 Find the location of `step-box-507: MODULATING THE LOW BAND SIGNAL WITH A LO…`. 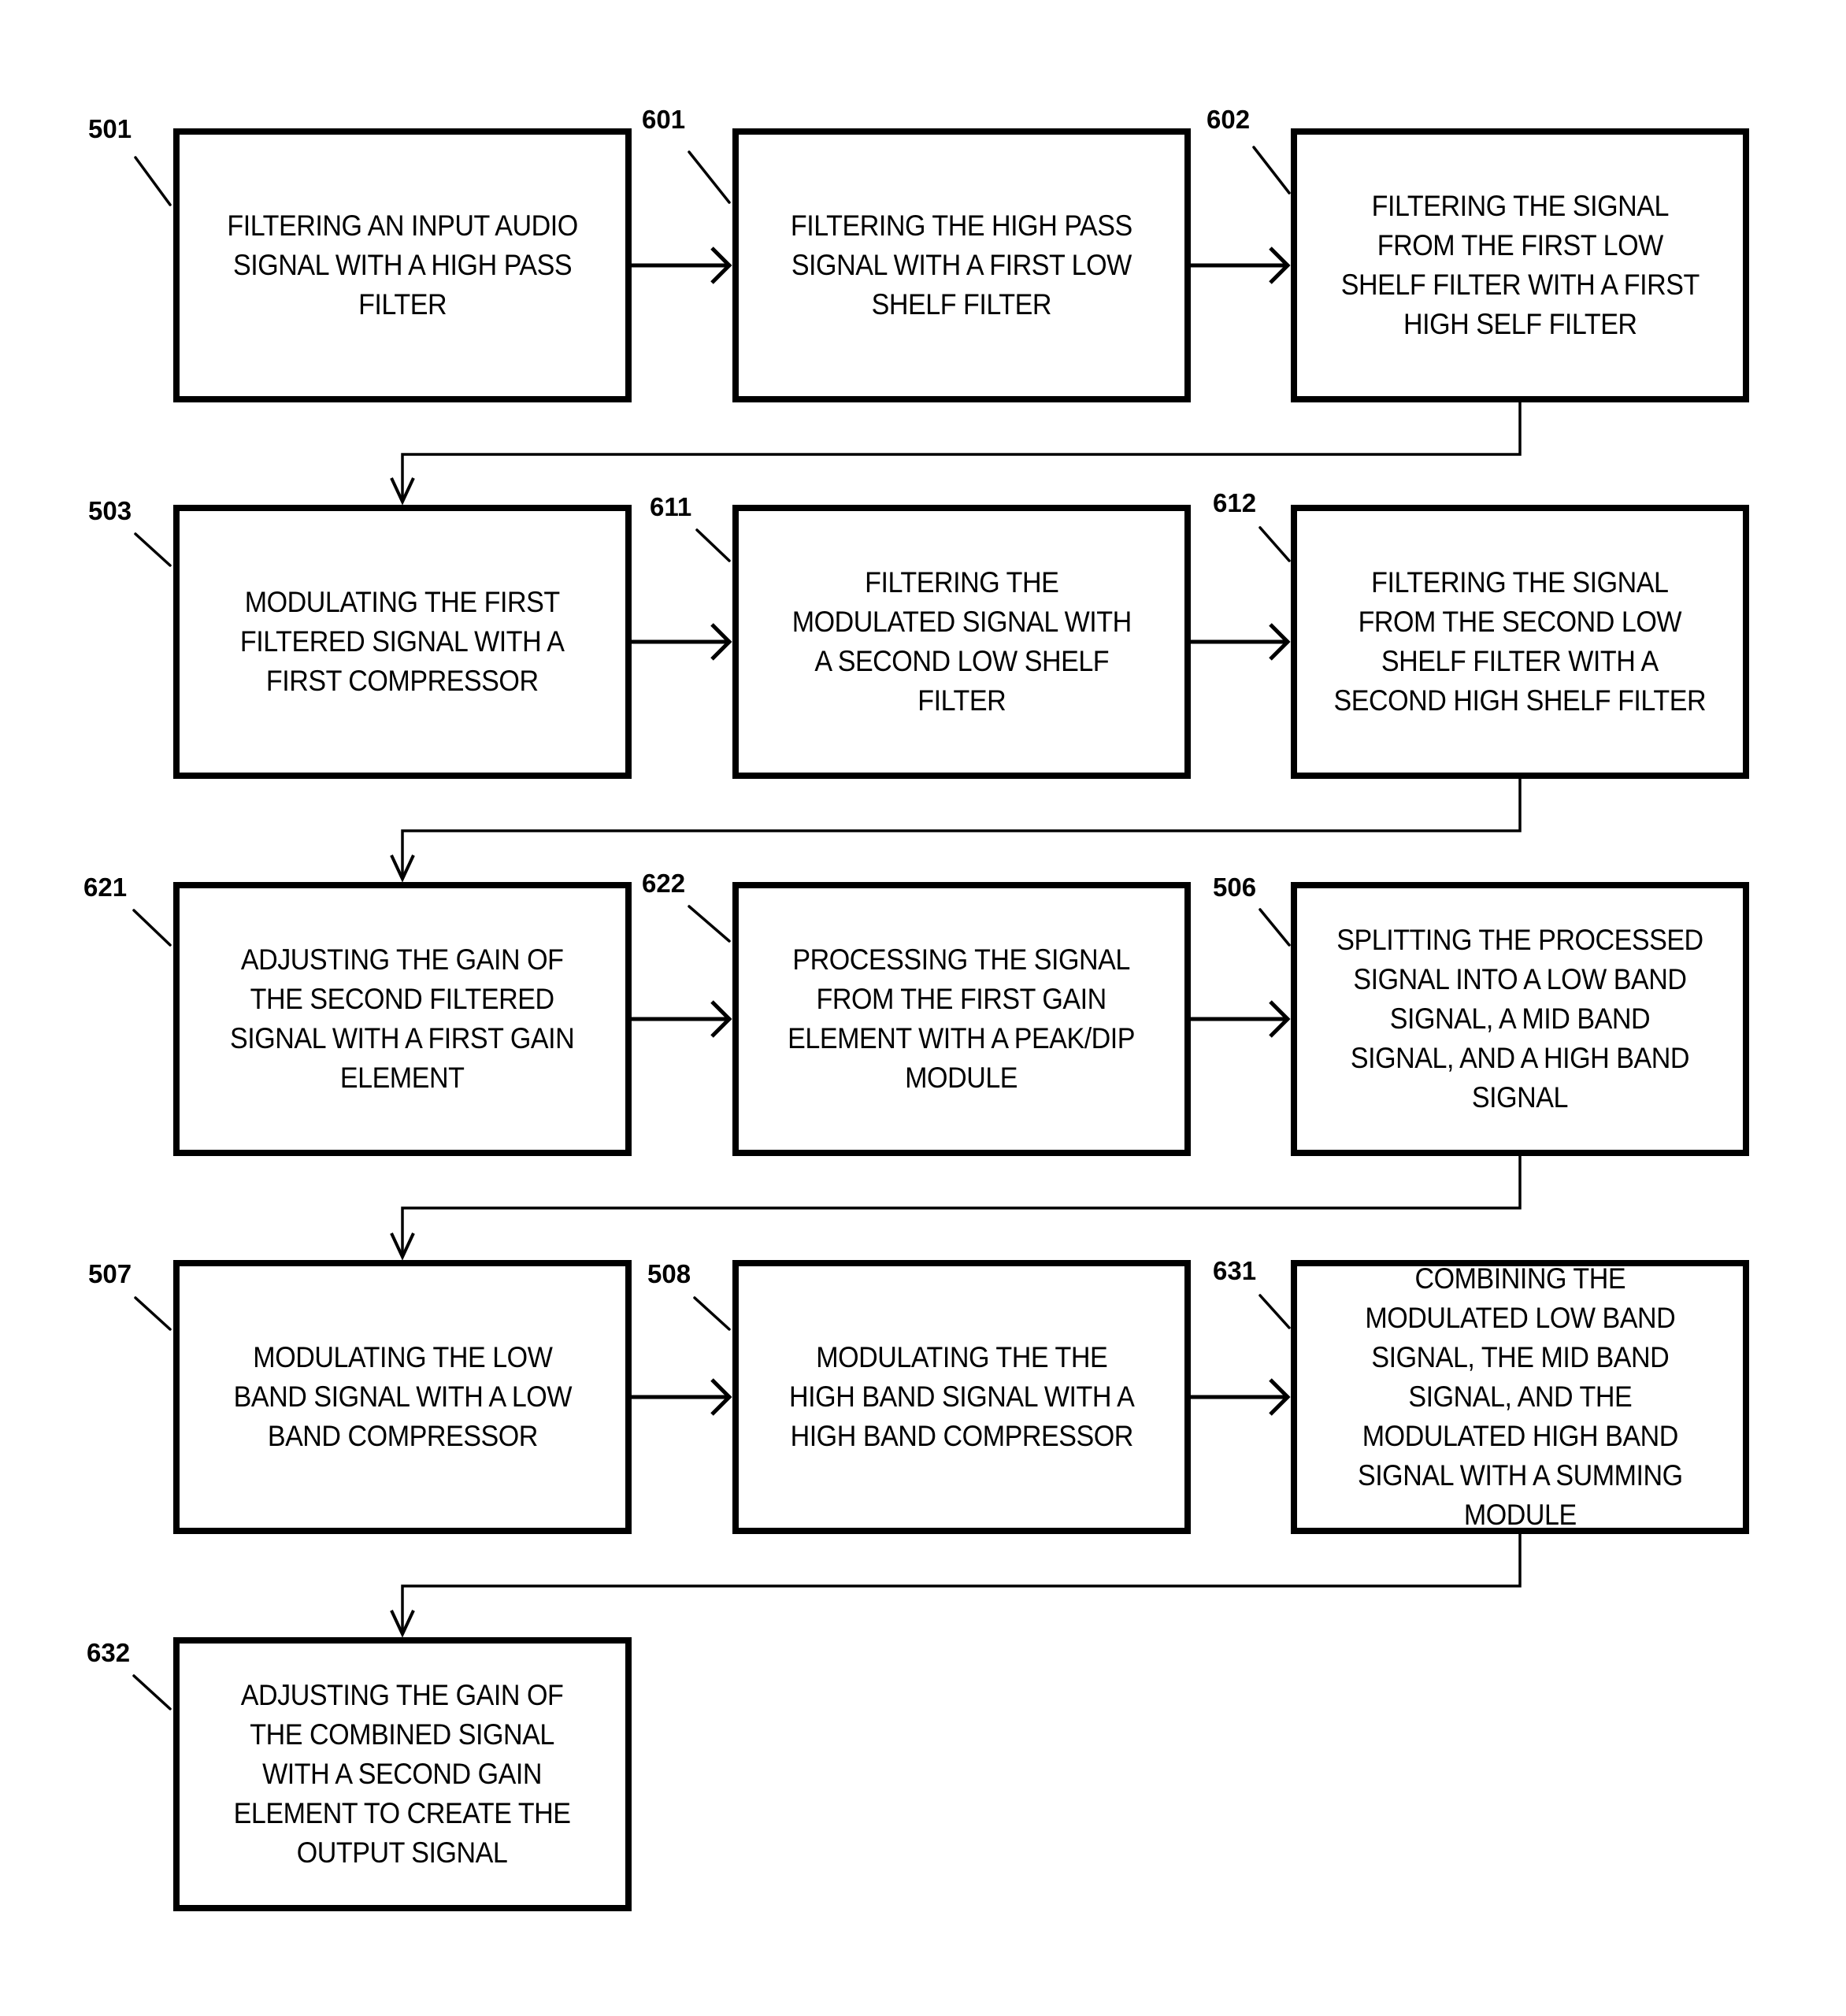

step-box-507: MODULATING THE LOW BAND SIGNAL WITH A LO… is located at coordinates (403, 1397).